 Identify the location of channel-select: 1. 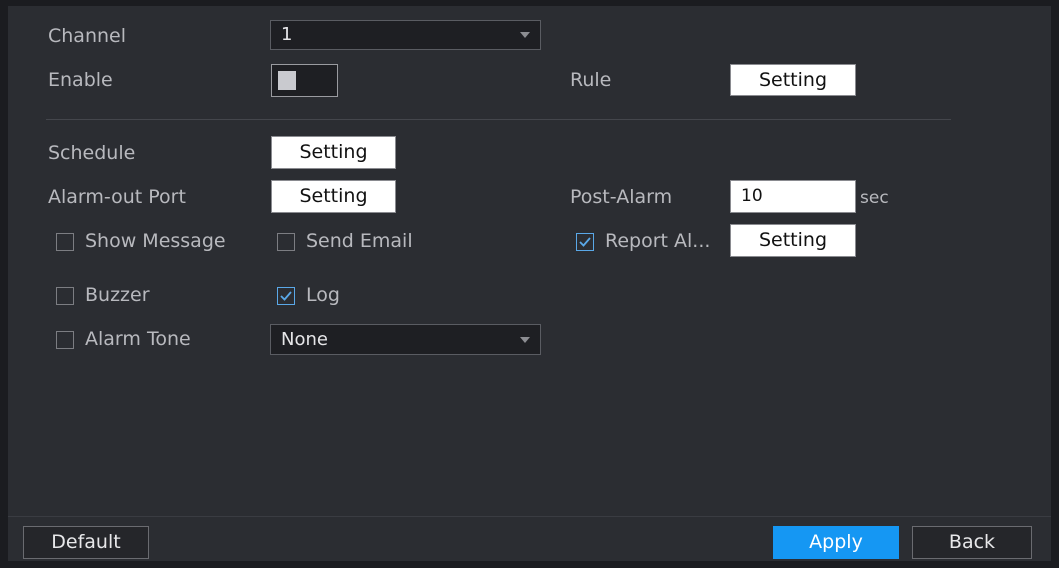
(405, 35).